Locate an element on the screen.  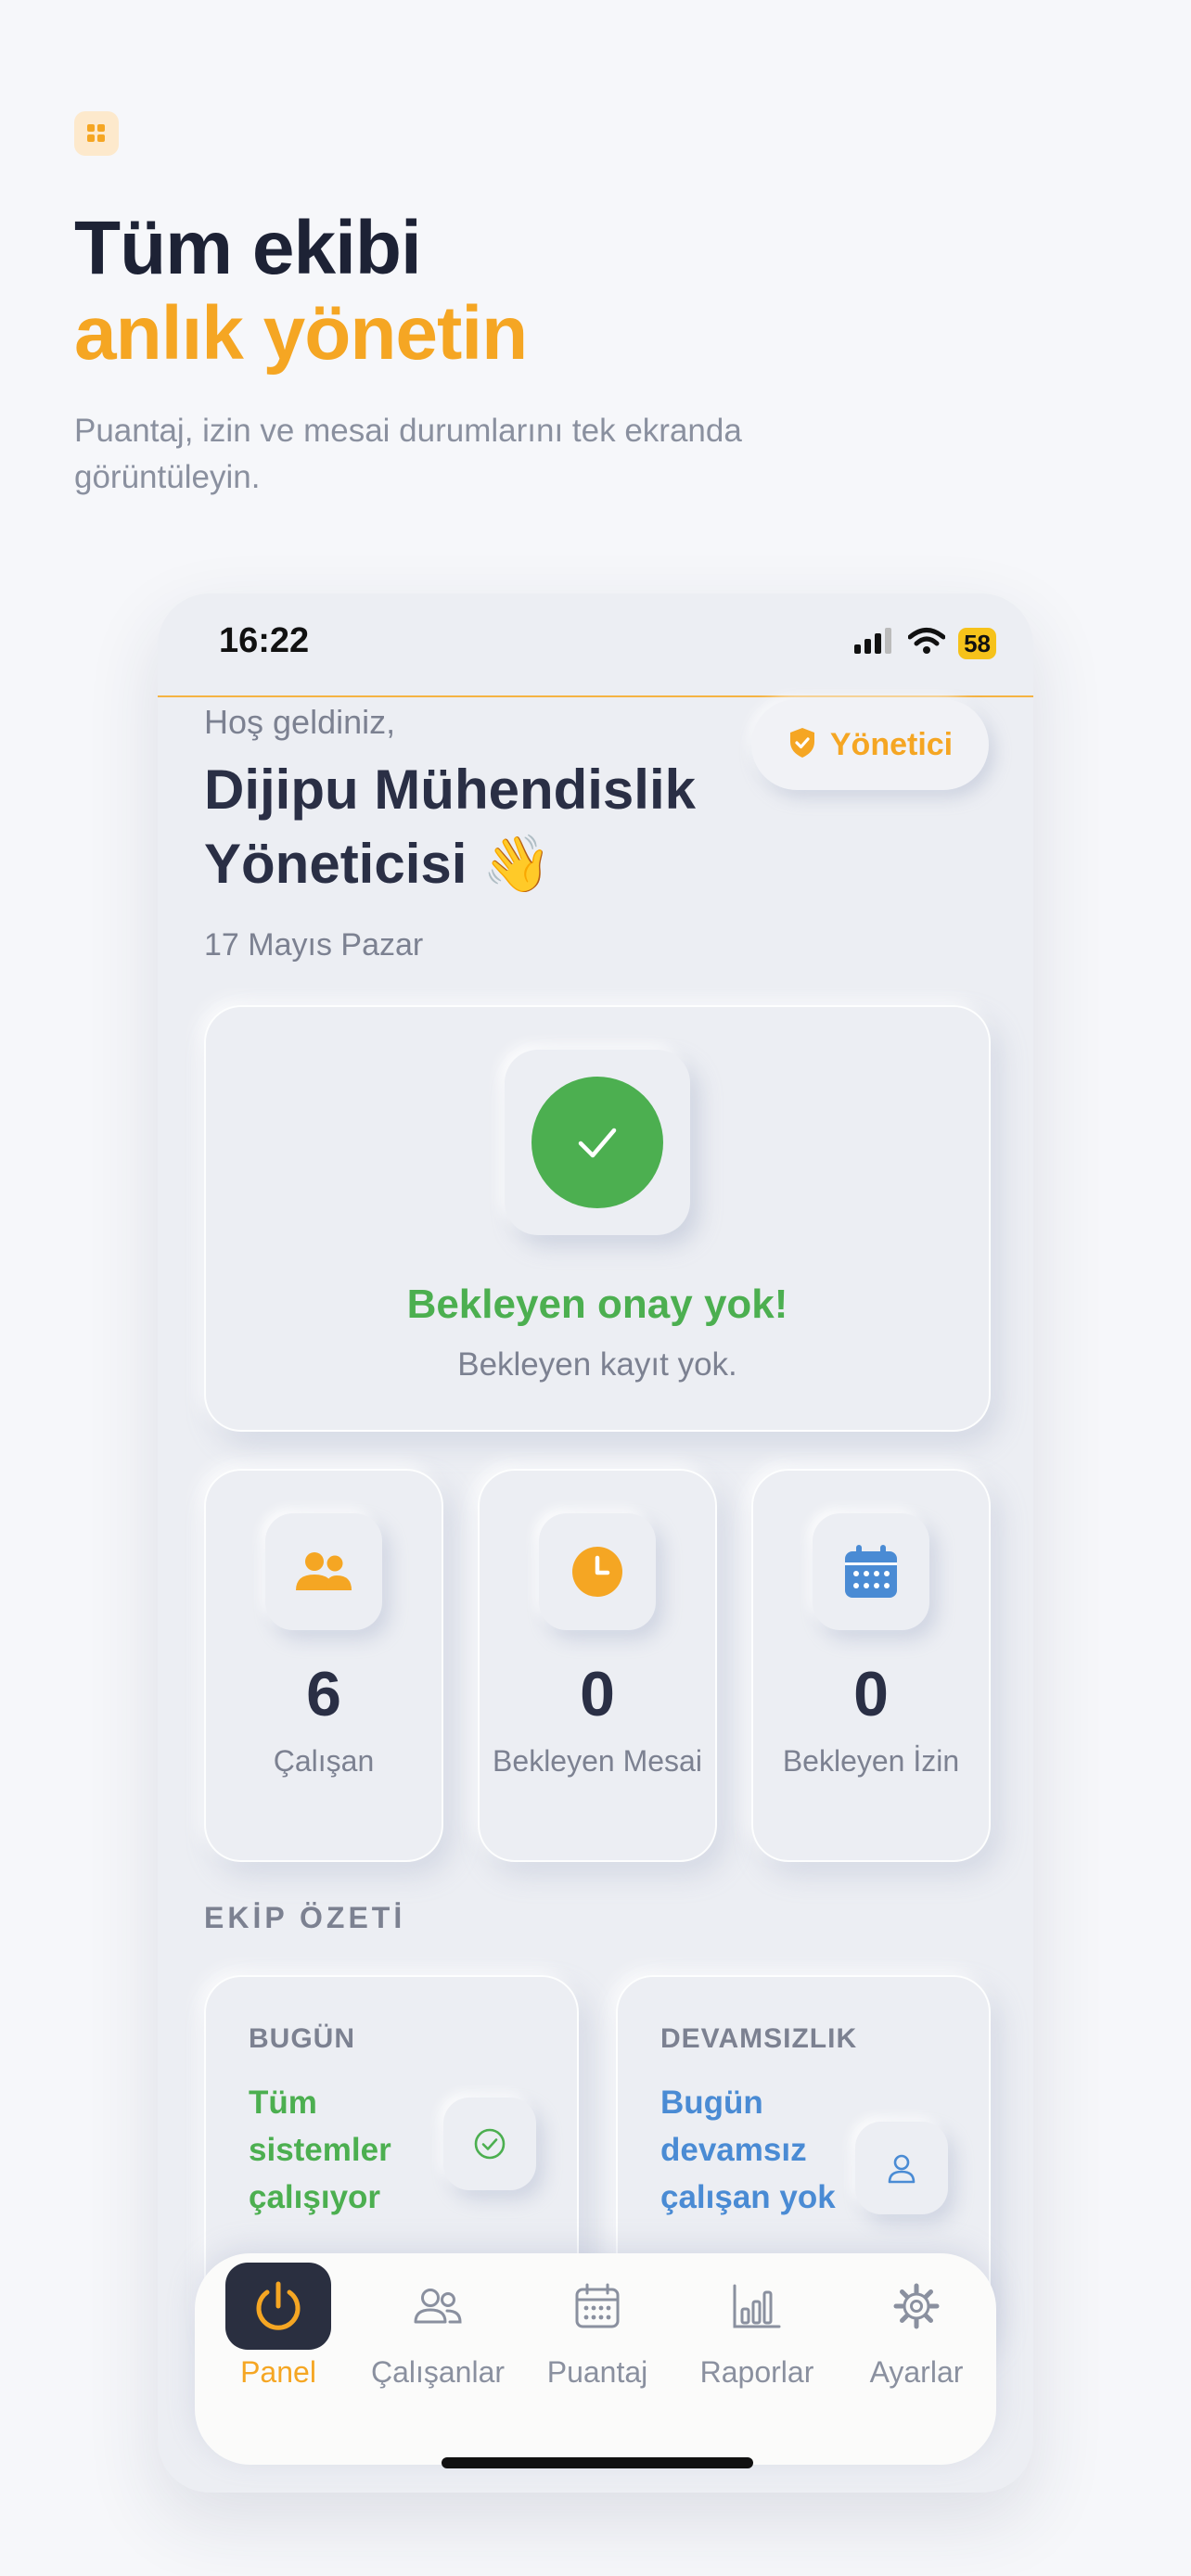
approval-subtitle: Bekleyen kayıt yok. is located at coordinates (597, 1364).